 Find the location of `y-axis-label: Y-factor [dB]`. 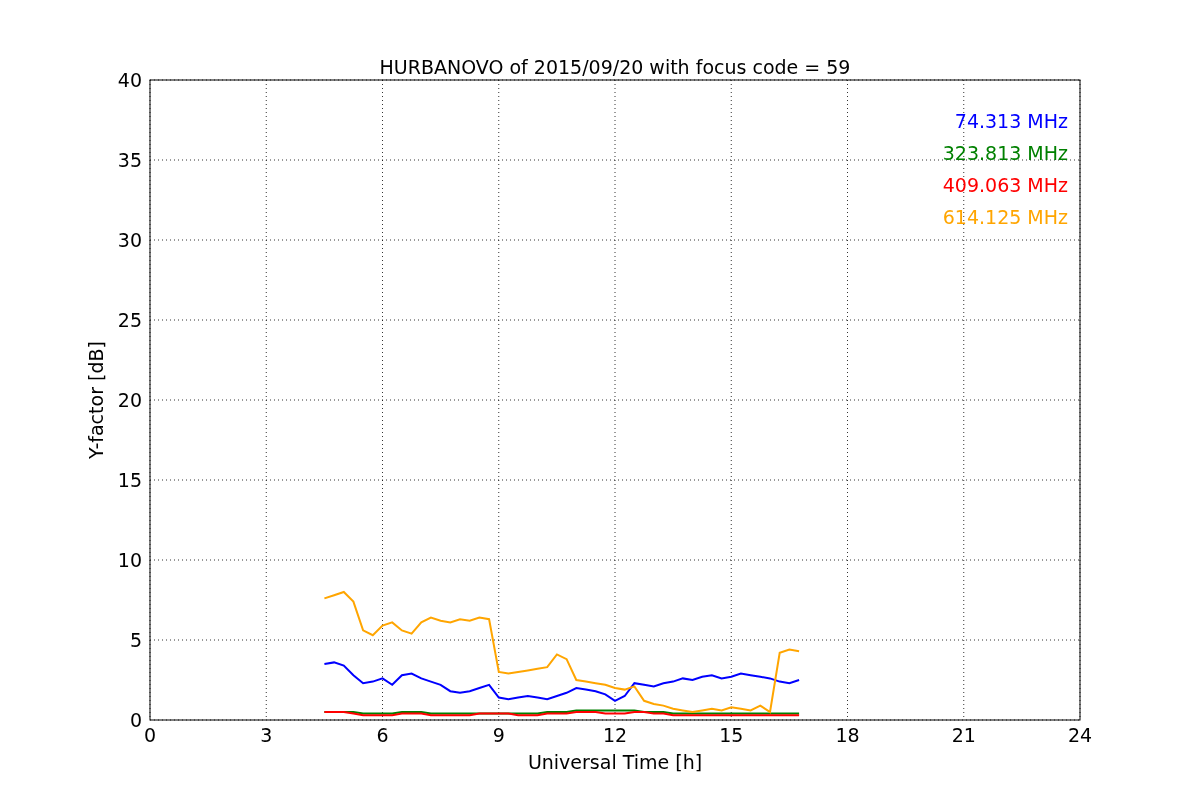

y-axis-label: Y-factor [dB] is located at coordinates (96, 400).